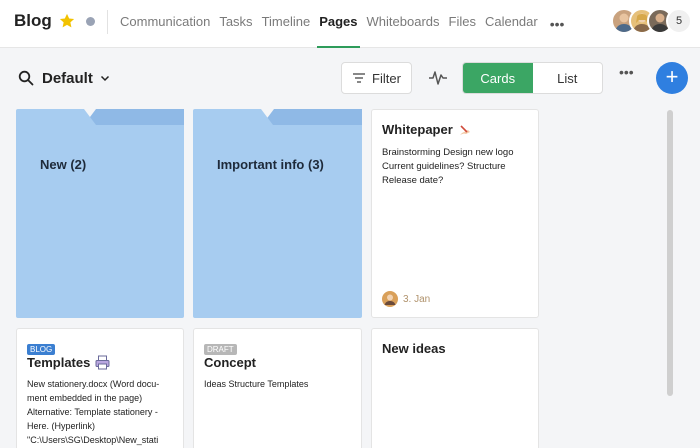  I want to click on folder-label: New (2), so click(63, 164).